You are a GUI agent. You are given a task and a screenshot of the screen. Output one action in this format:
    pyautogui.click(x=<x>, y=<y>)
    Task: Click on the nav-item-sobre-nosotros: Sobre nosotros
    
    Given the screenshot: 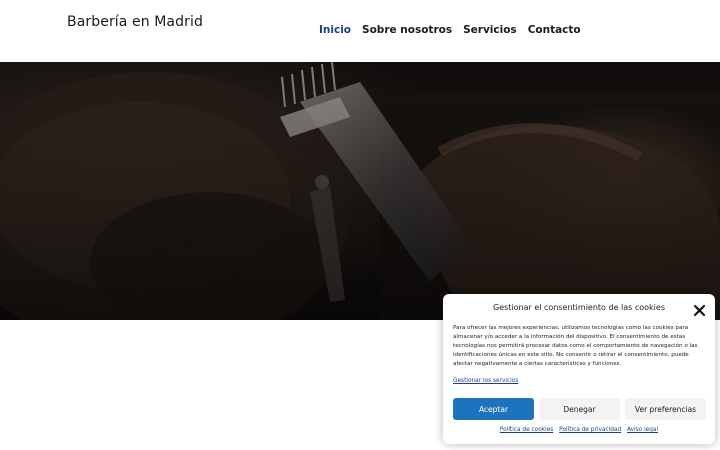 What is the action you would take?
    pyautogui.click(x=407, y=30)
    